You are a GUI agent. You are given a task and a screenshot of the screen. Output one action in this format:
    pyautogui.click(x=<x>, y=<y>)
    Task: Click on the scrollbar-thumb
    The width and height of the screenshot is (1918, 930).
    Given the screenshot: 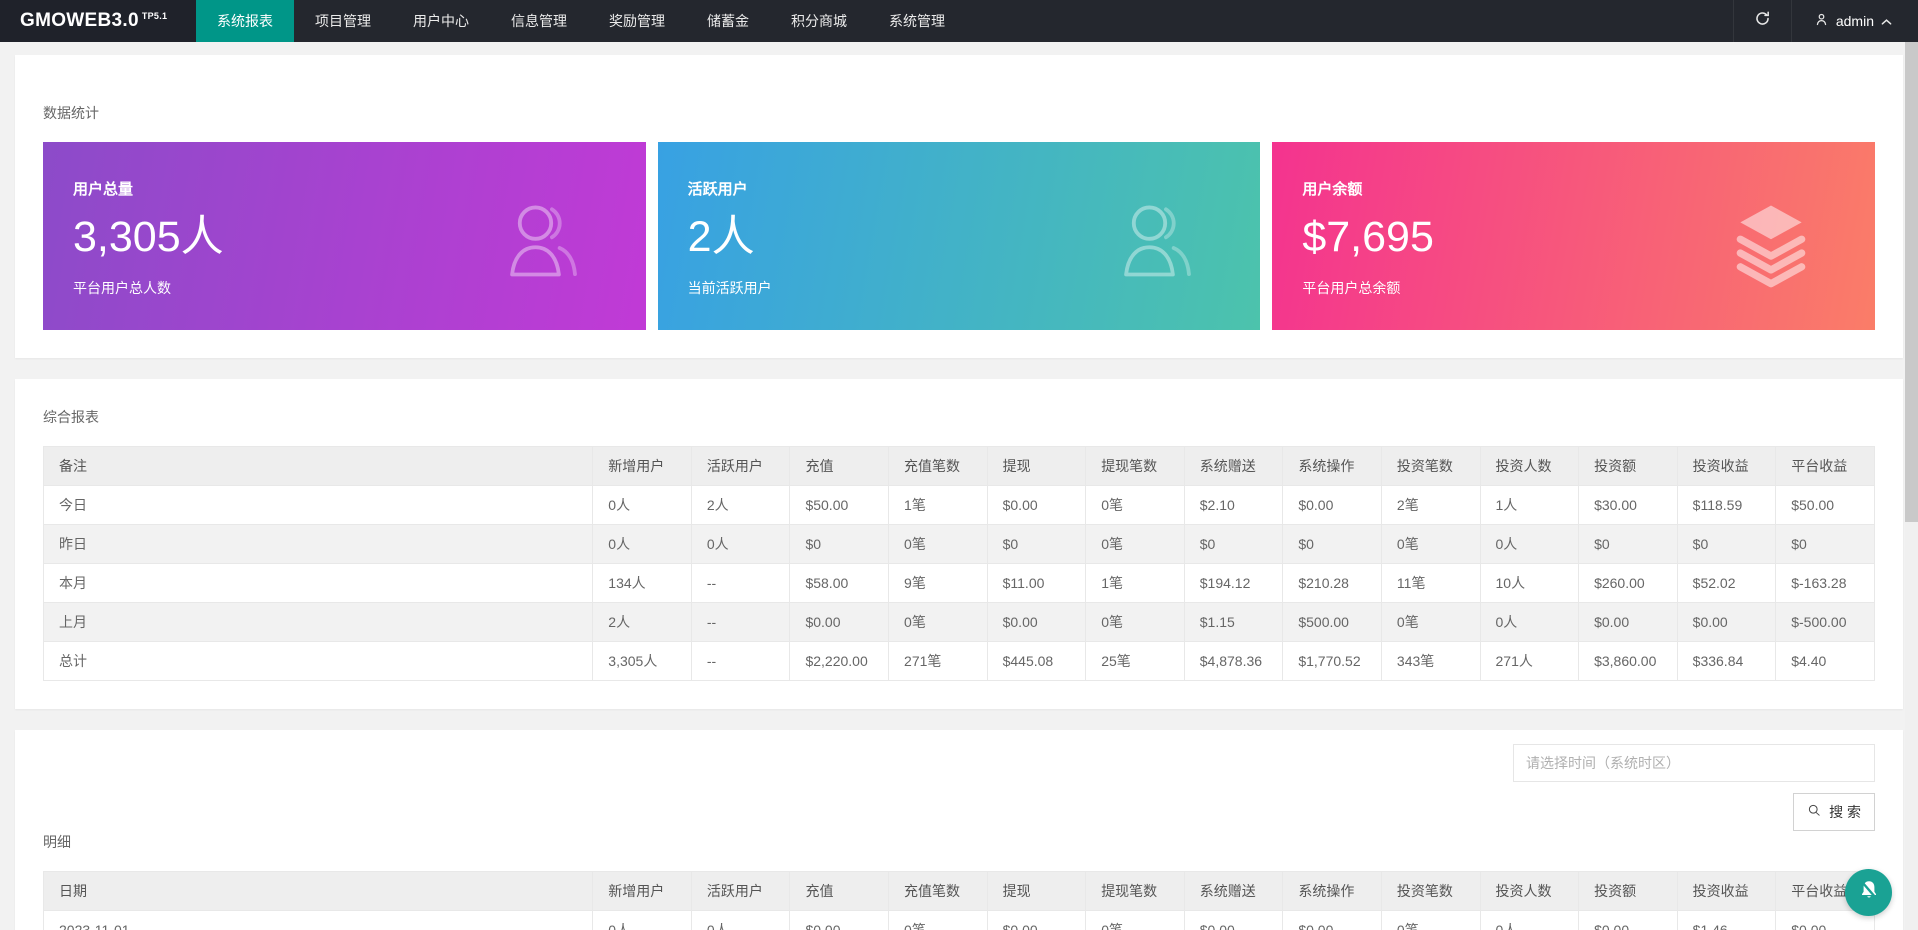 What is the action you would take?
    pyautogui.click(x=1911, y=282)
    